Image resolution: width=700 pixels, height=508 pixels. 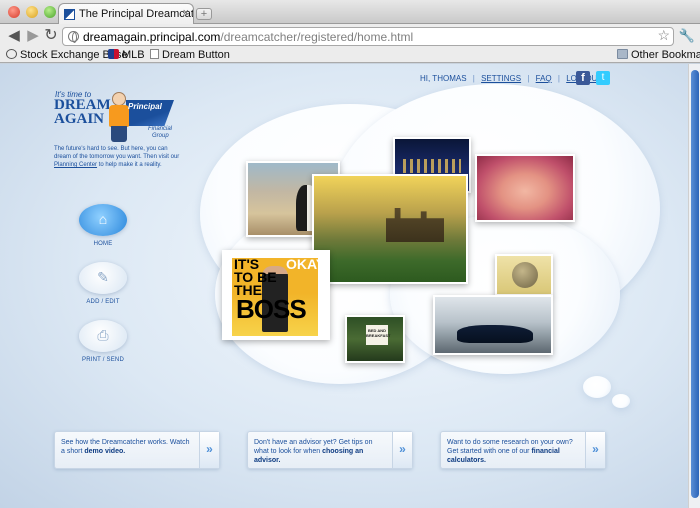 What do you see at coordinates (196, 55) in the screenshot?
I see `bookmark-label: Dream Button` at bounding box center [196, 55].